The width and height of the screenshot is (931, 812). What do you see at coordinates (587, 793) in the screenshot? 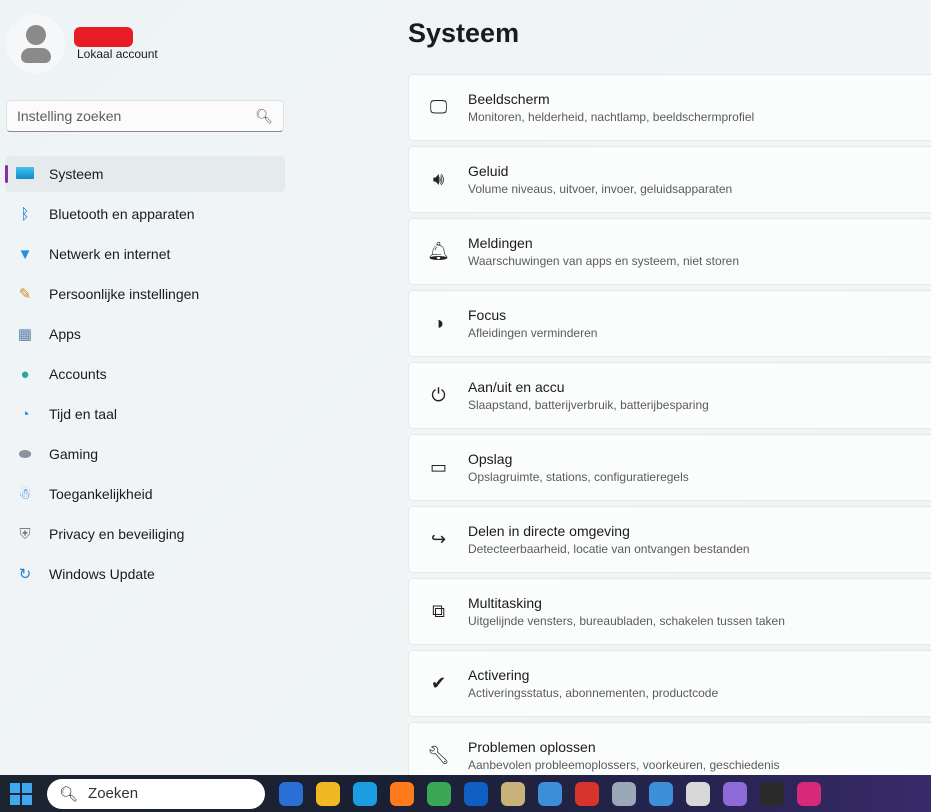
I see `ccleaner-icon` at bounding box center [587, 793].